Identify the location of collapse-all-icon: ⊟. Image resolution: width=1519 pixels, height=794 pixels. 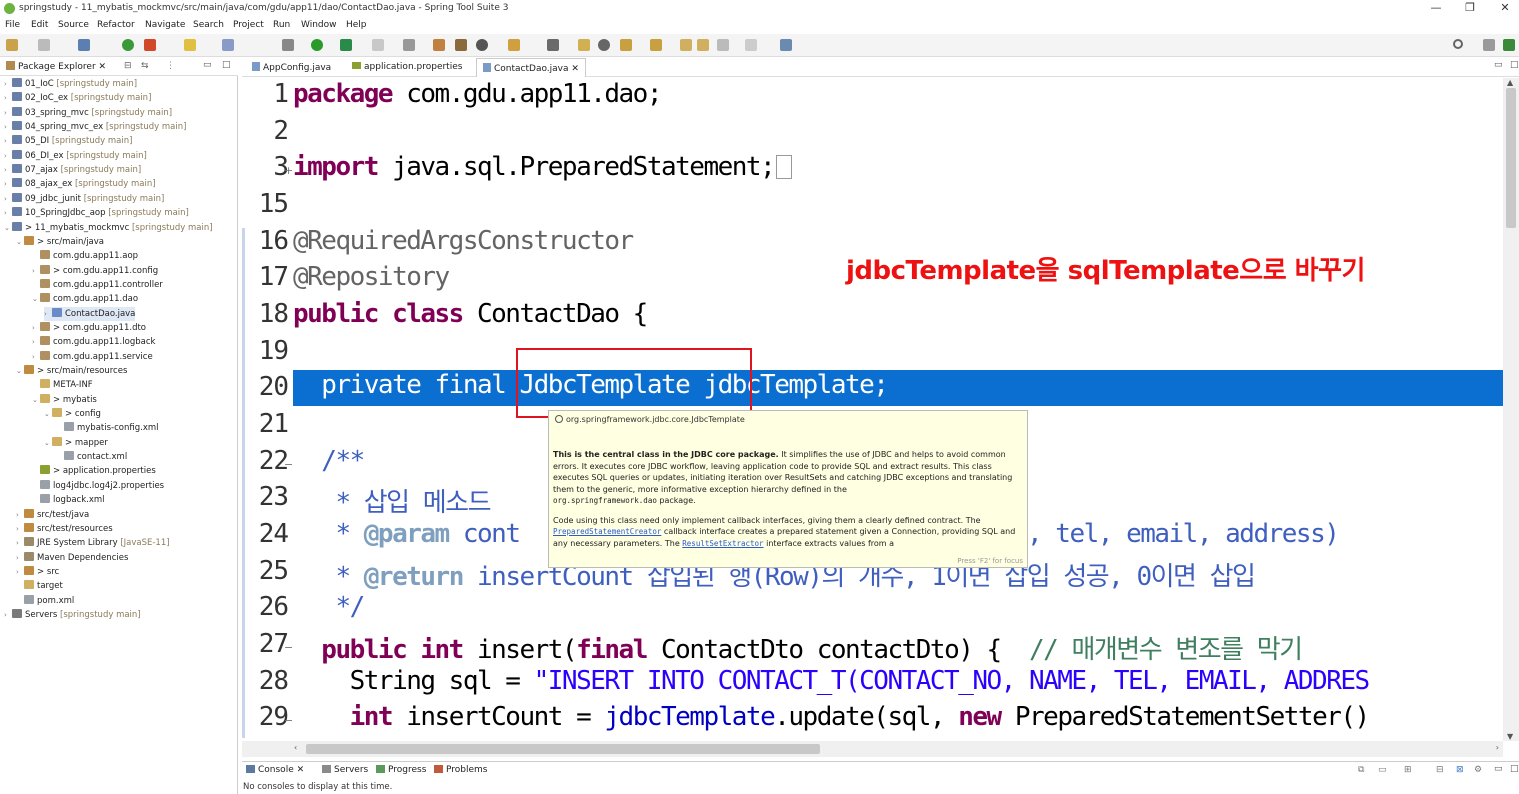
(128, 66).